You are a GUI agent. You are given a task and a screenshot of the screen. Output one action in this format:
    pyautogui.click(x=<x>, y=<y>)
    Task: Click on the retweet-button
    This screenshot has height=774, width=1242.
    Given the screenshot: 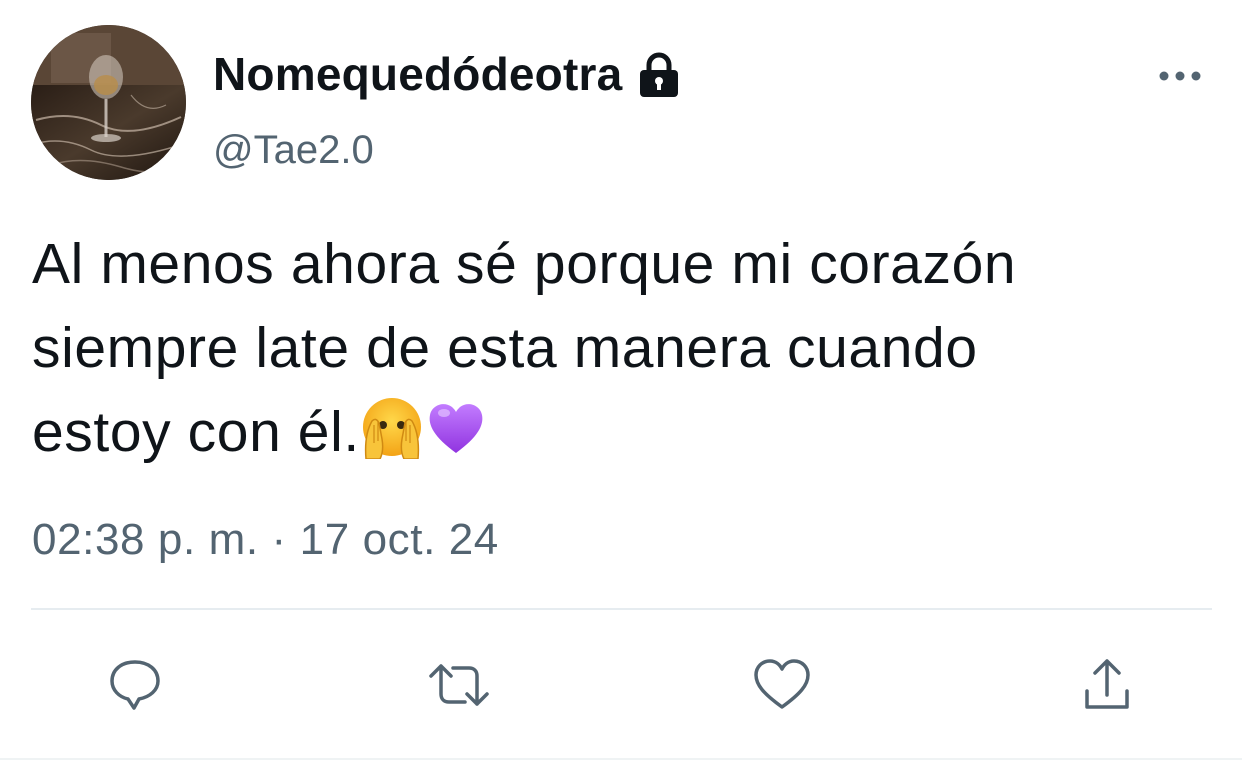 What is the action you would take?
    pyautogui.click(x=459, y=685)
    